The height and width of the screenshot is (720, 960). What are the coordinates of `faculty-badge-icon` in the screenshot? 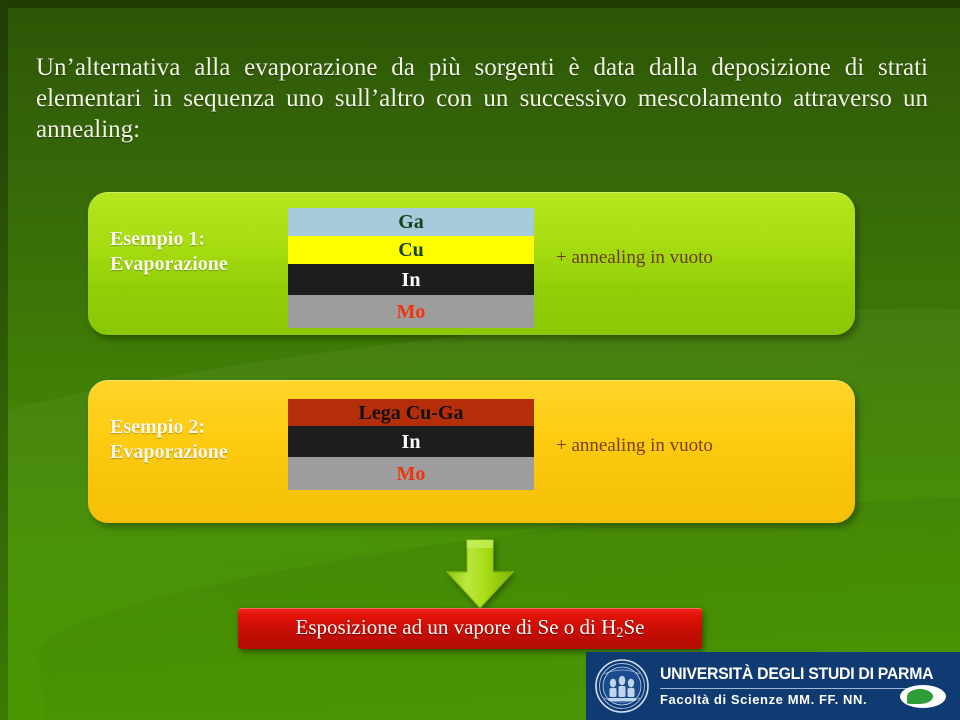 It's located at (923, 696).